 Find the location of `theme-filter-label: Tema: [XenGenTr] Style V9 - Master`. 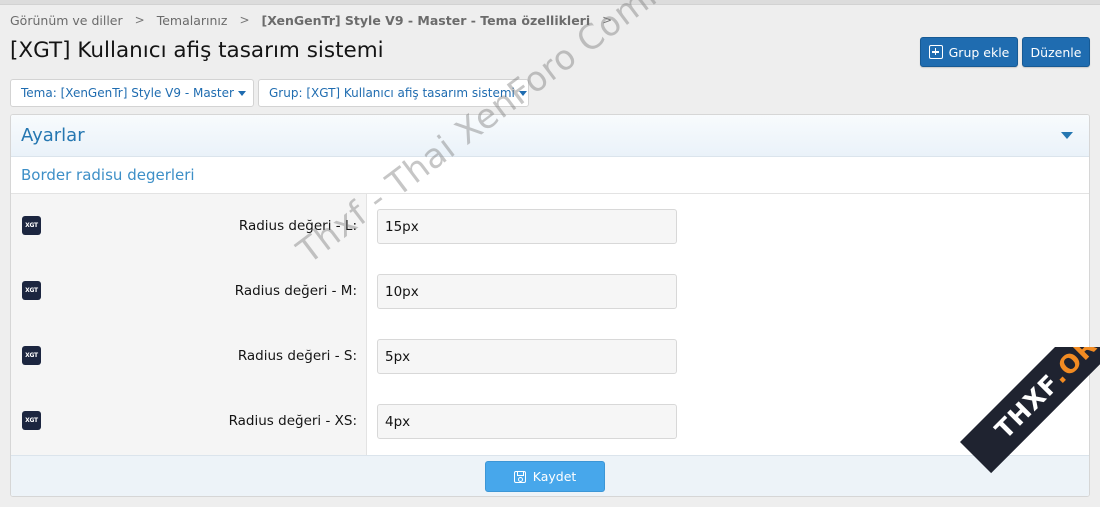

theme-filter-label: Tema: [XenGenTr] Style V9 - Master is located at coordinates (127, 93).